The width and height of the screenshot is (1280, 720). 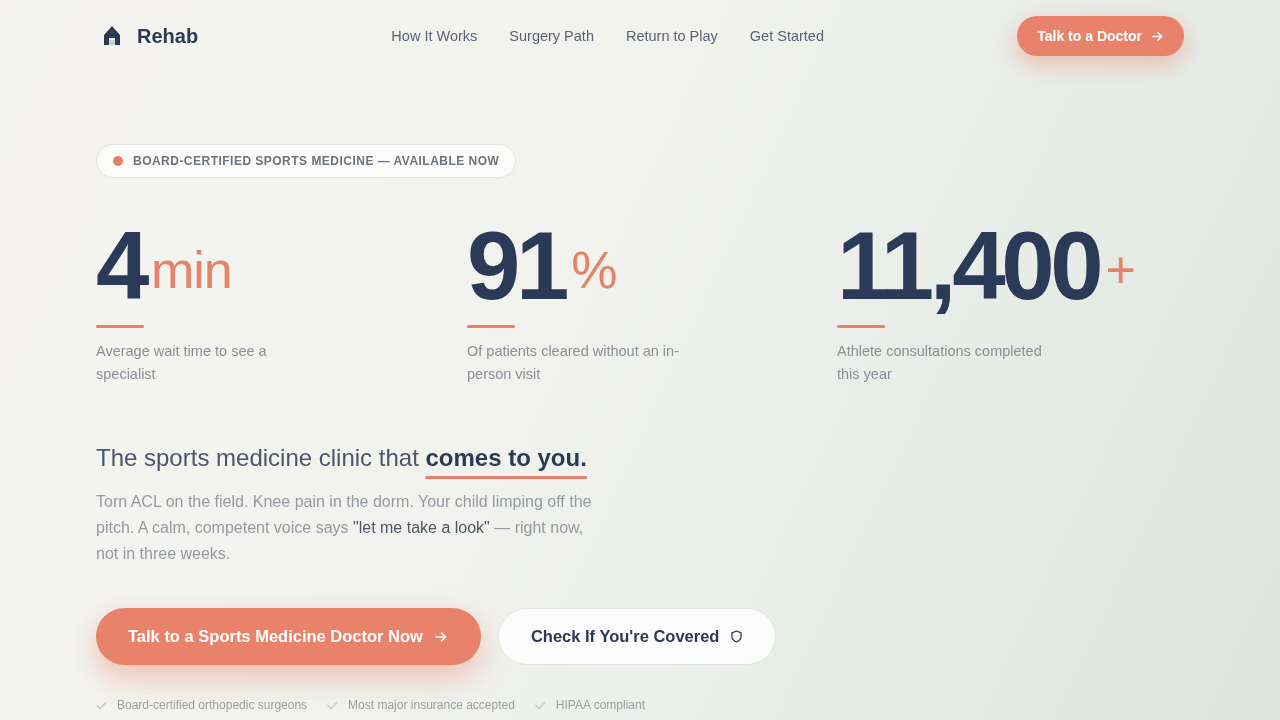 What do you see at coordinates (940, 363) in the screenshot?
I see `stat-description: Athlete consultations completed this year` at bounding box center [940, 363].